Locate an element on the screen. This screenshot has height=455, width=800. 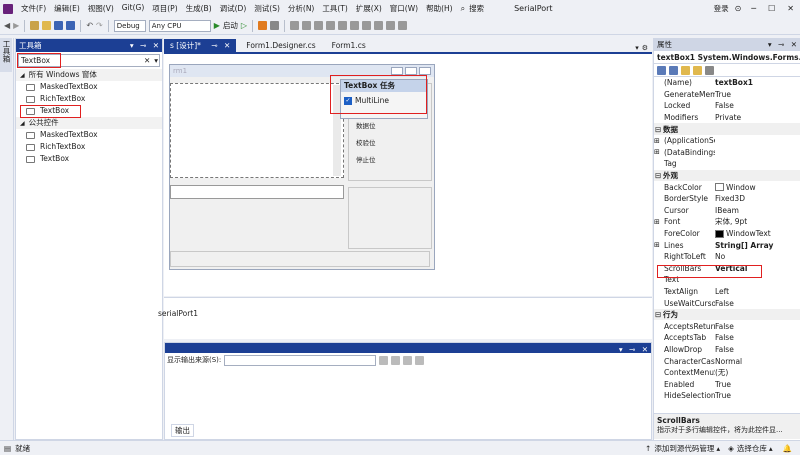
property-row: AcceptsTab False is located at coordinates (727, 338).